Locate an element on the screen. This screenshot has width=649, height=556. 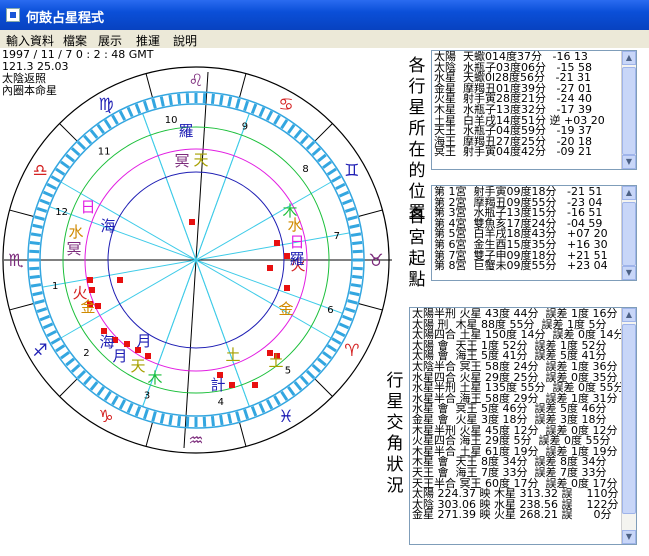
zodiac-sign-icon: ♋ is located at coordinates (285, 105).